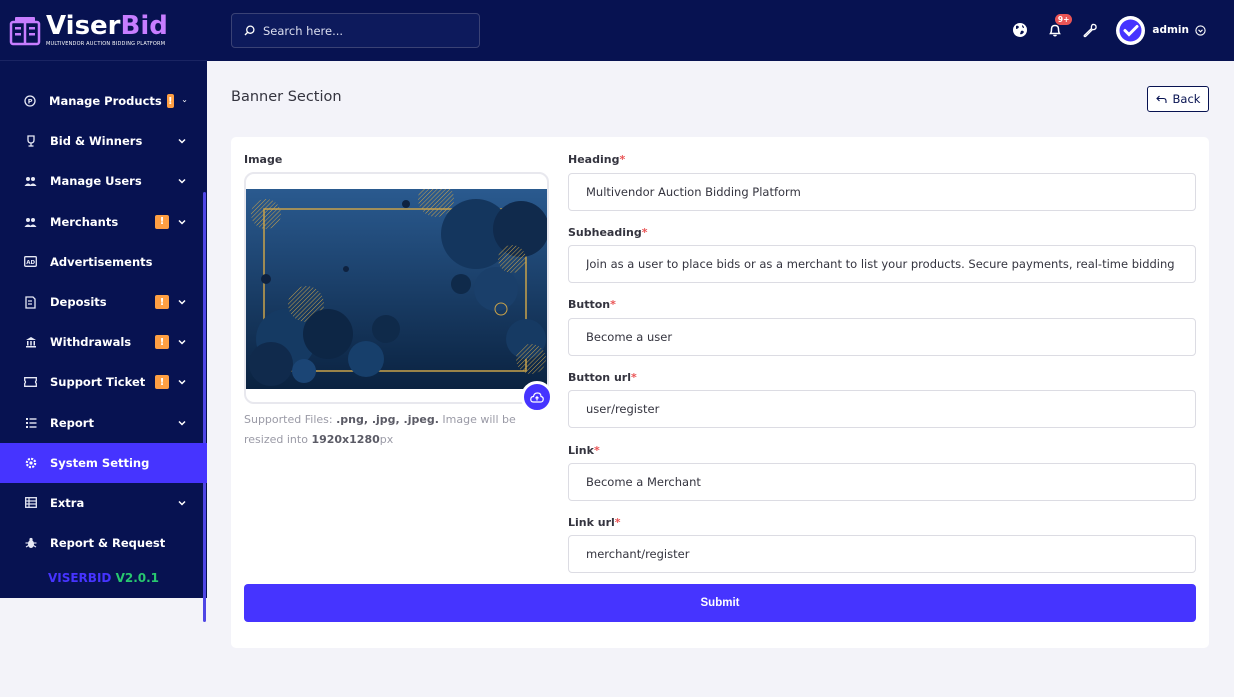 This screenshot has width=1234, height=697. I want to click on upload-image-button, so click(537, 397).